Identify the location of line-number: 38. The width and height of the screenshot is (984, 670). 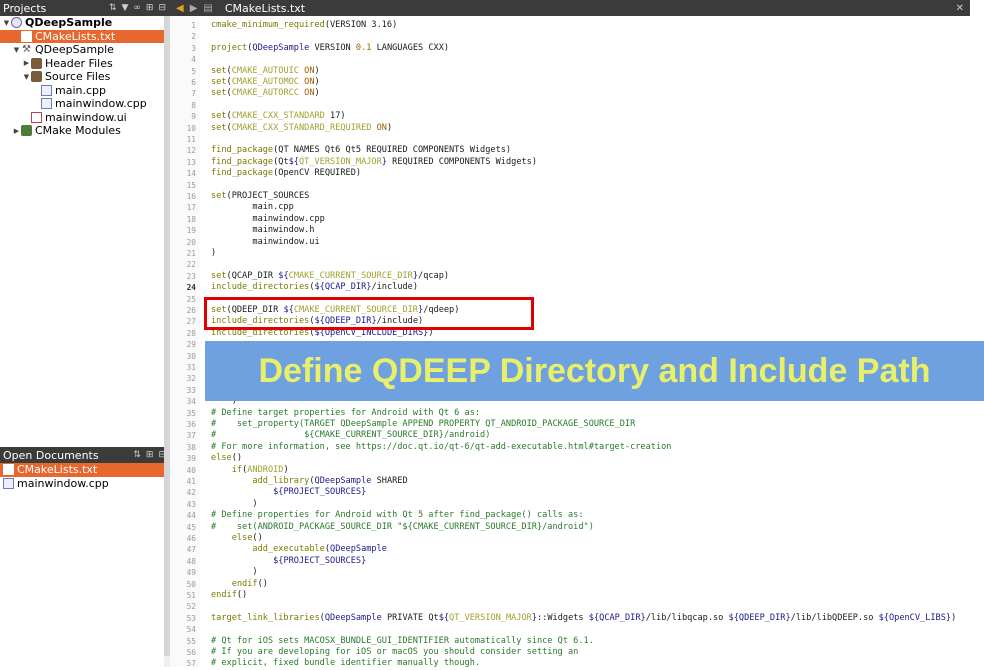
(191, 447).